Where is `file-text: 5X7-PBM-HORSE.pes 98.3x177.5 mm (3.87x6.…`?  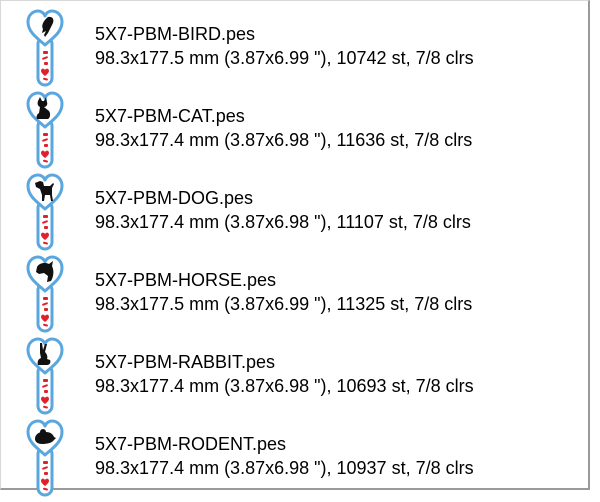 file-text: 5X7-PBM-HORSE.pes 98.3x177.5 mm (3.87x6.… is located at coordinates (283, 292).